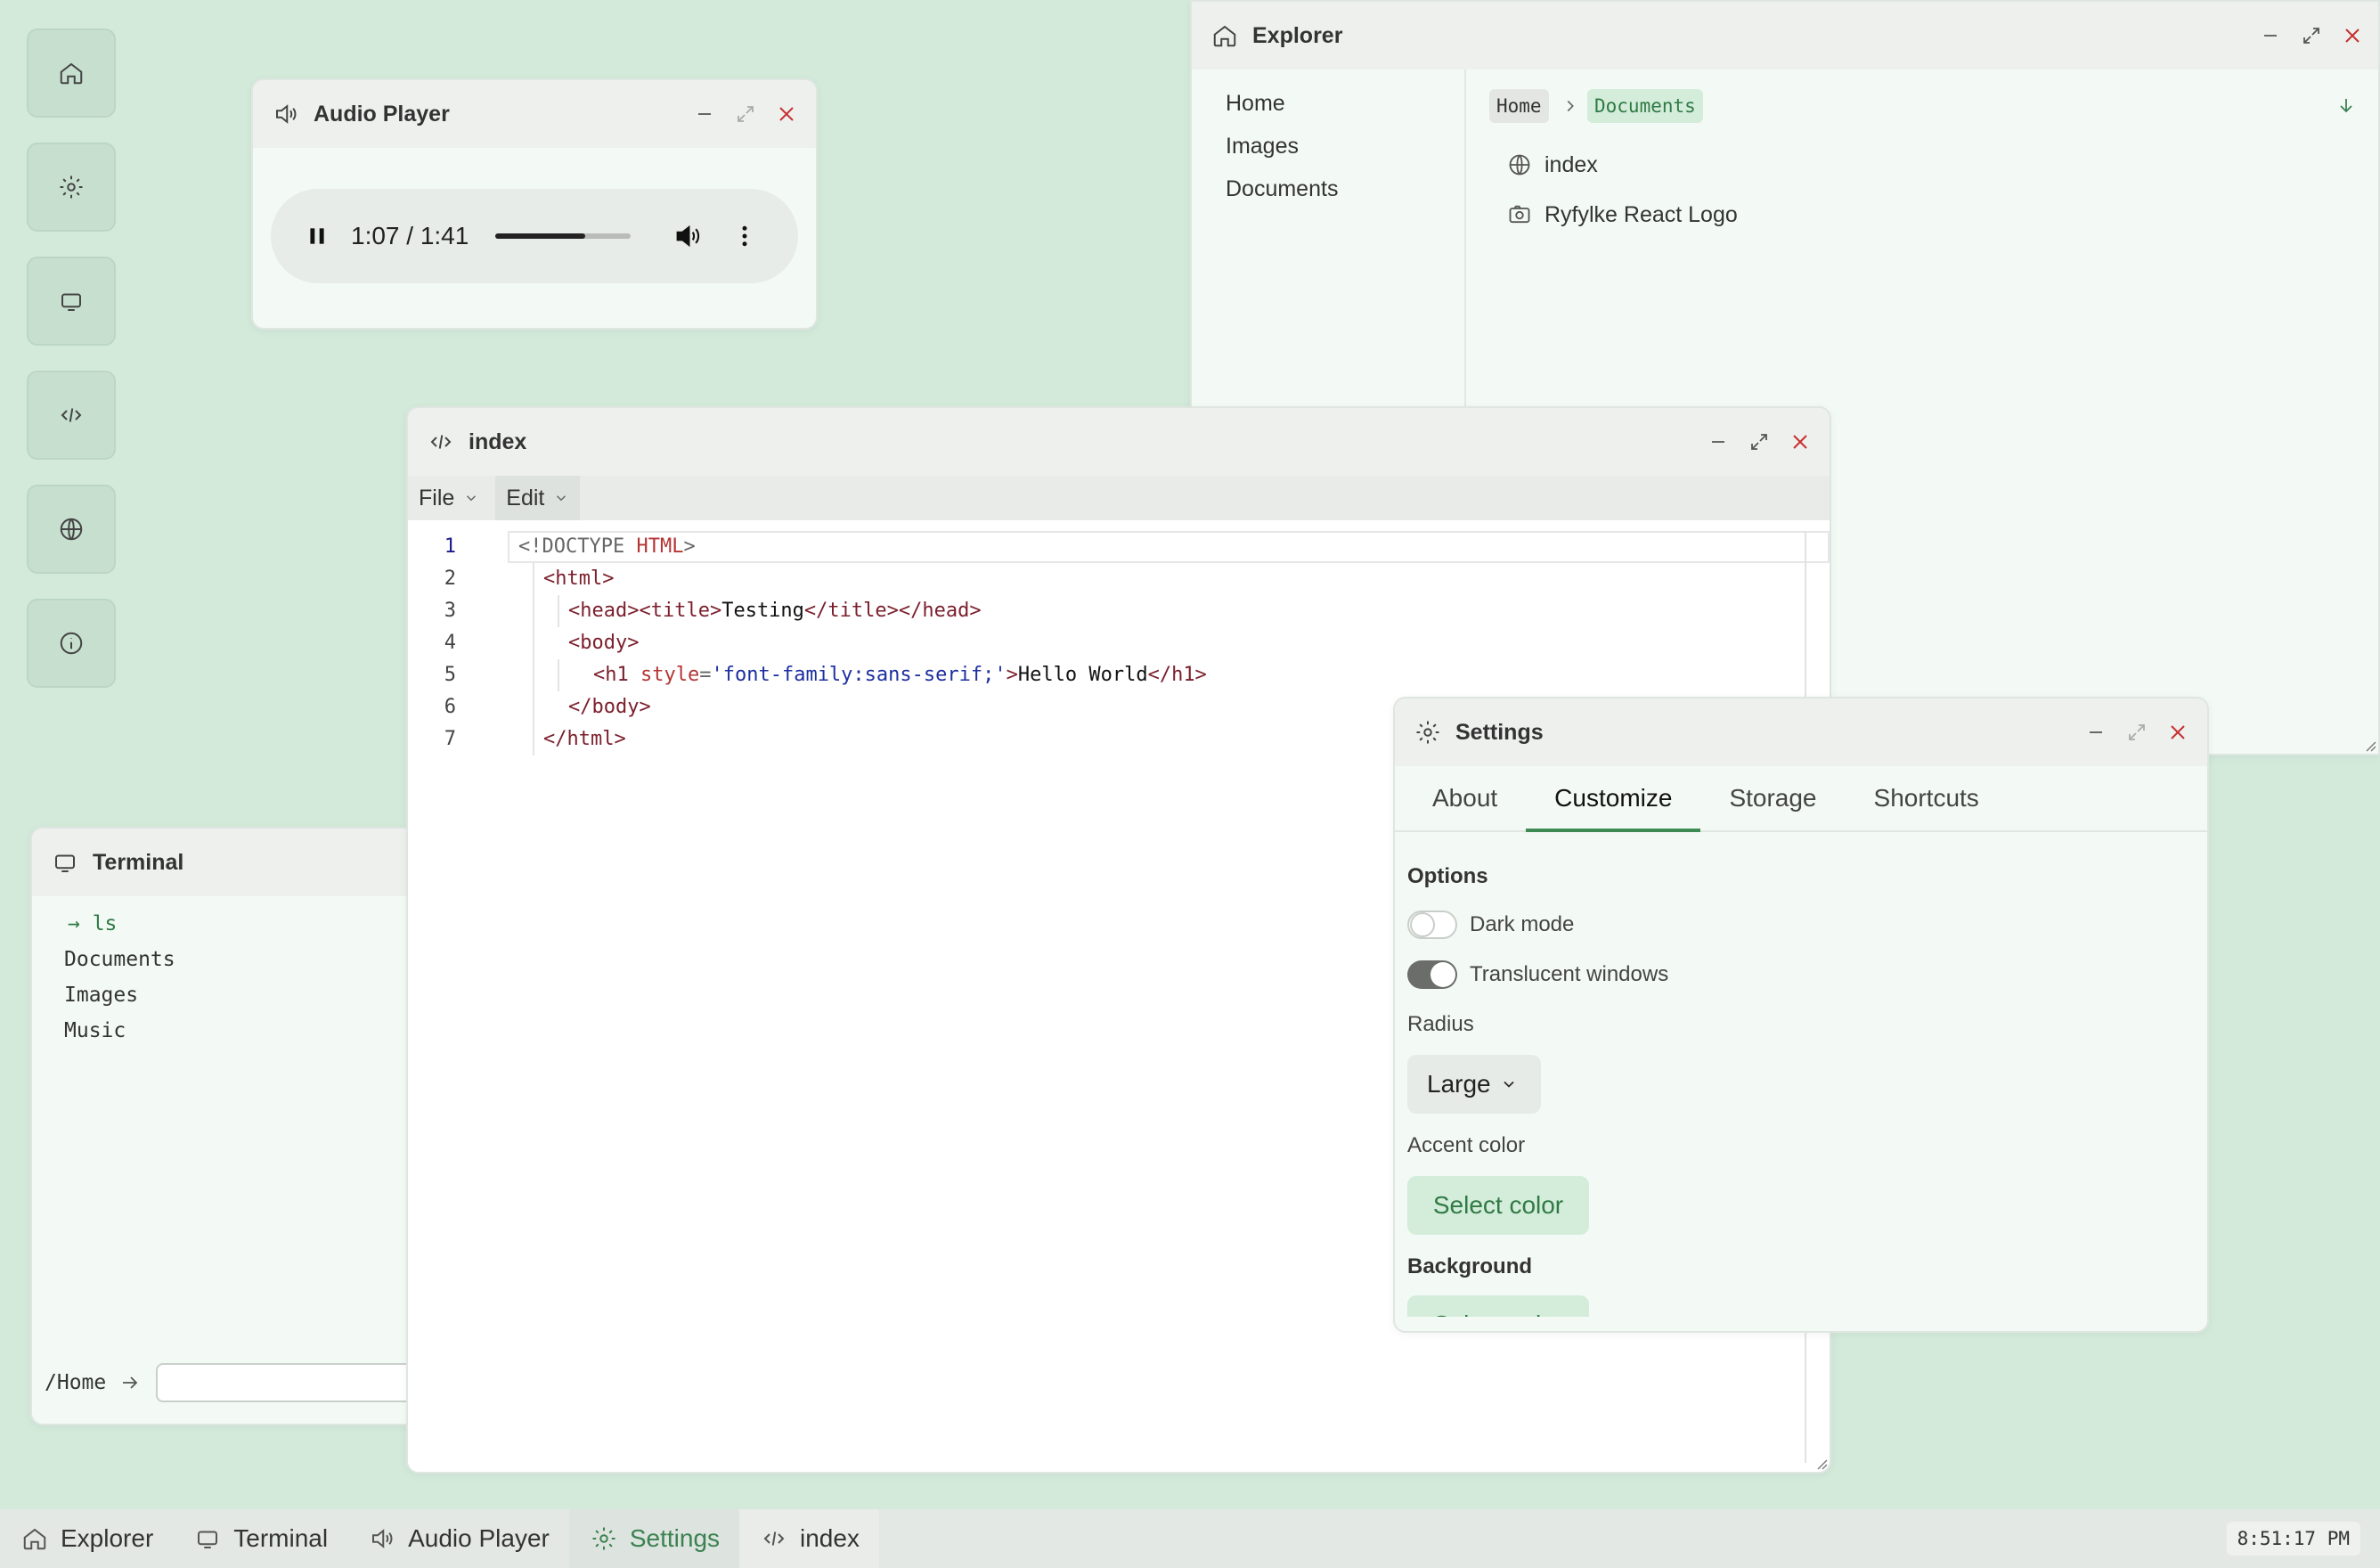 Image resolution: width=2380 pixels, height=1568 pixels. Describe the element at coordinates (1614, 799) in the screenshot. I see `tab-customize: Customize` at that location.